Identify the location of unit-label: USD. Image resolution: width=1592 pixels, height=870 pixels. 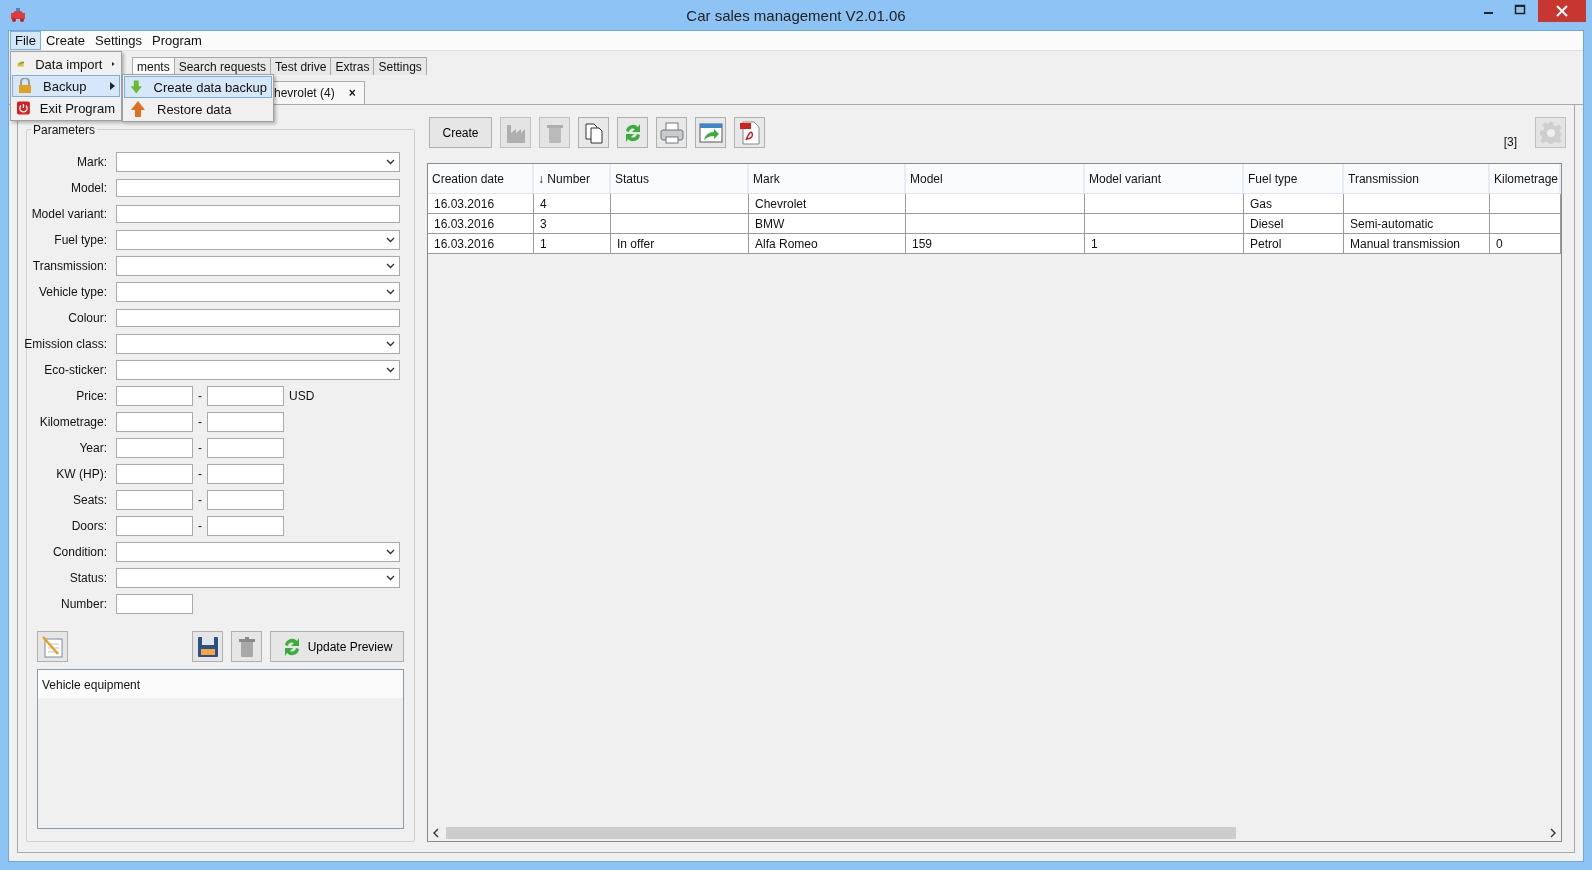
(302, 396).